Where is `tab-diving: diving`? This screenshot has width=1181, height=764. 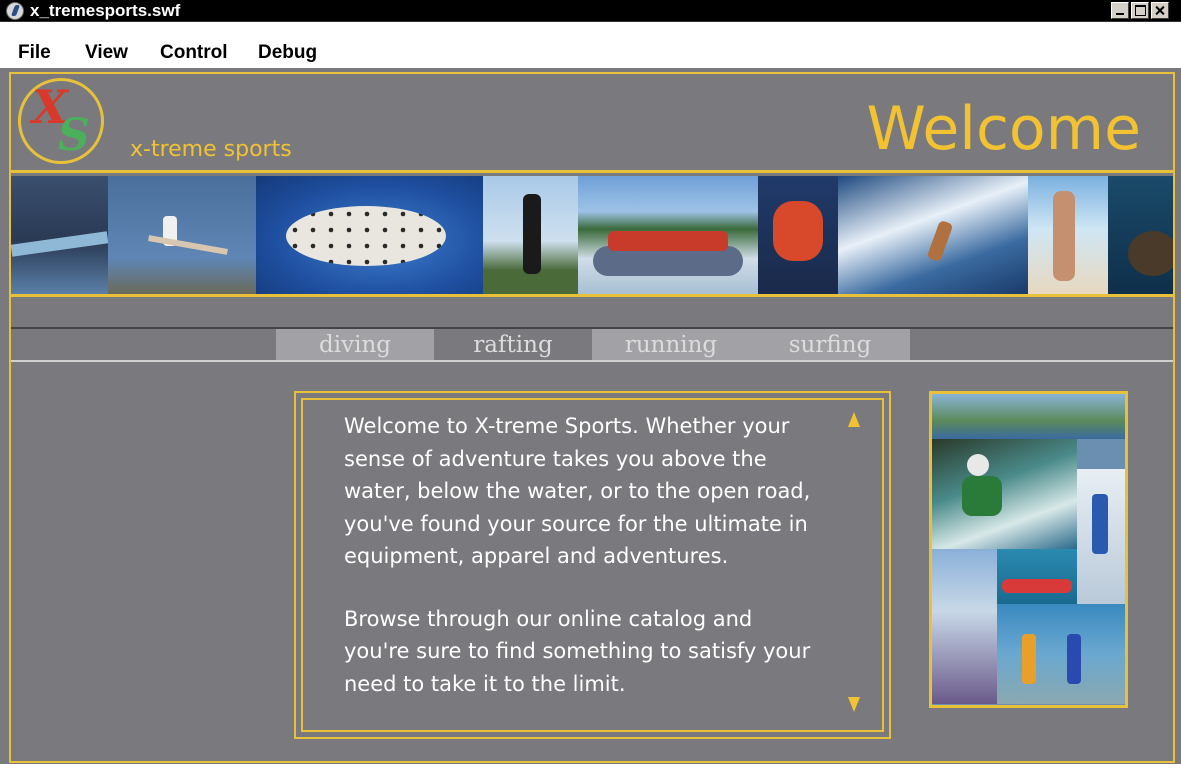 tab-diving: diving is located at coordinates (355, 344).